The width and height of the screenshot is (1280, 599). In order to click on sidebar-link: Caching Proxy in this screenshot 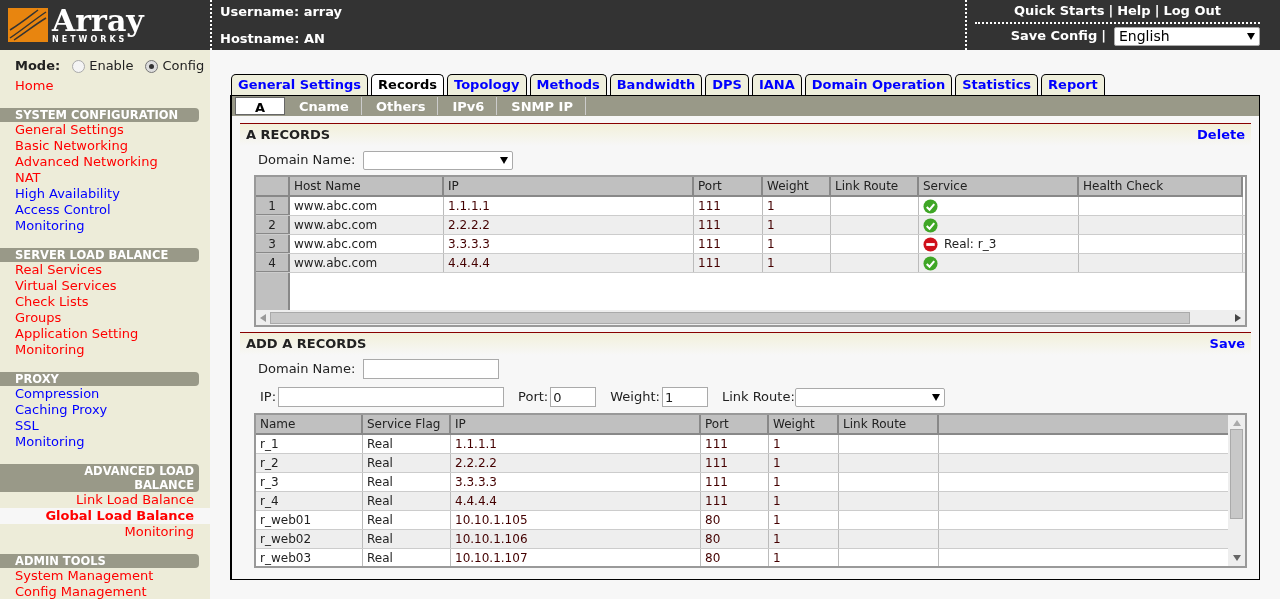, I will do `click(105, 410)`.